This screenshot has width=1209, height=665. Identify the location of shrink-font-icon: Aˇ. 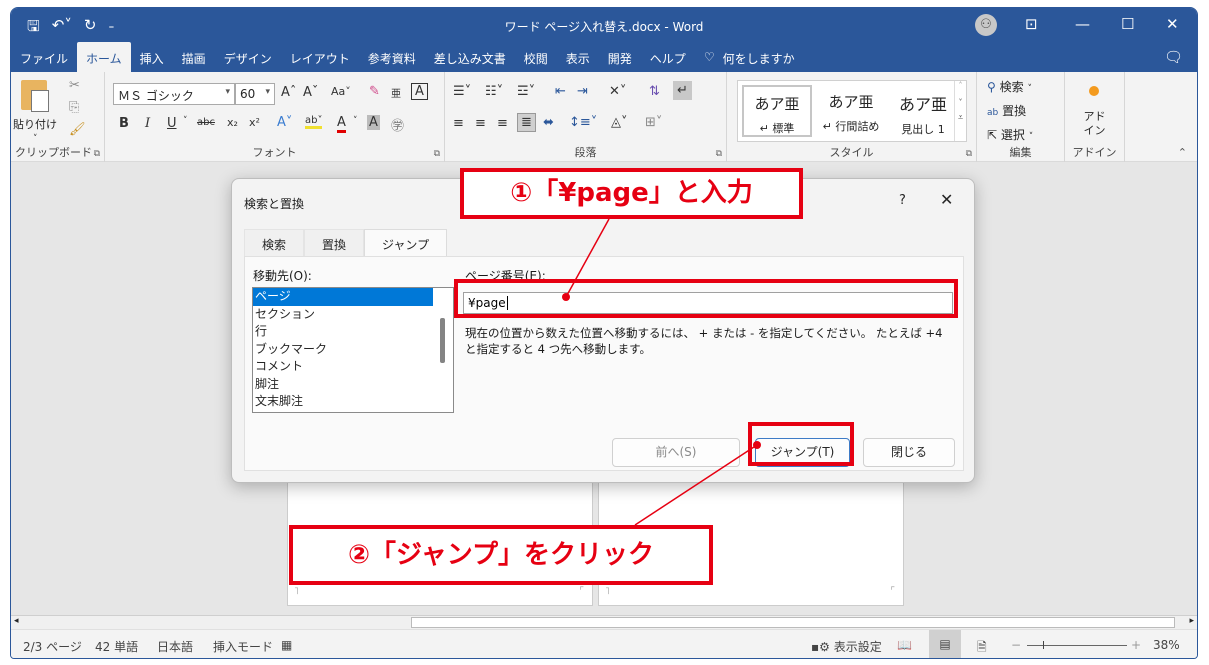
(310, 92).